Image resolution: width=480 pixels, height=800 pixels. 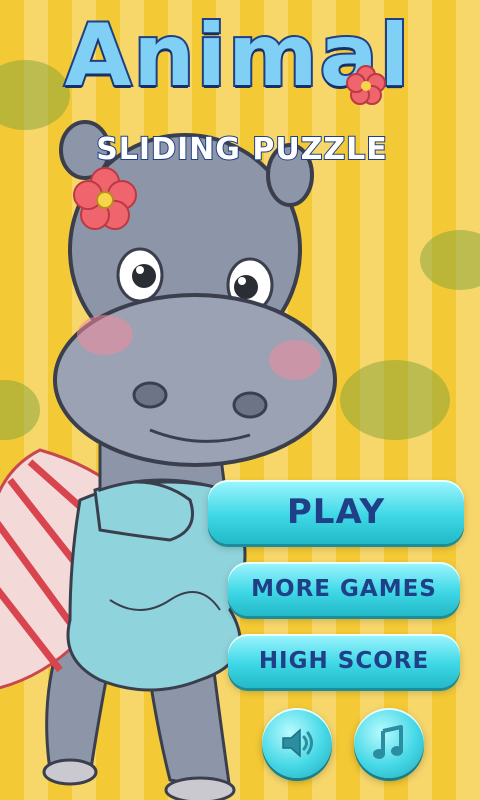 I want to click on title-flower-icon, so click(x=366, y=85).